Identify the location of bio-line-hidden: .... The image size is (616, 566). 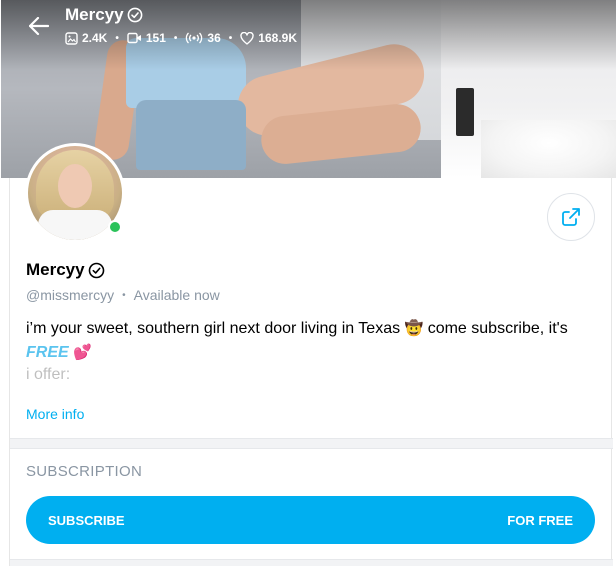
(32, 394).